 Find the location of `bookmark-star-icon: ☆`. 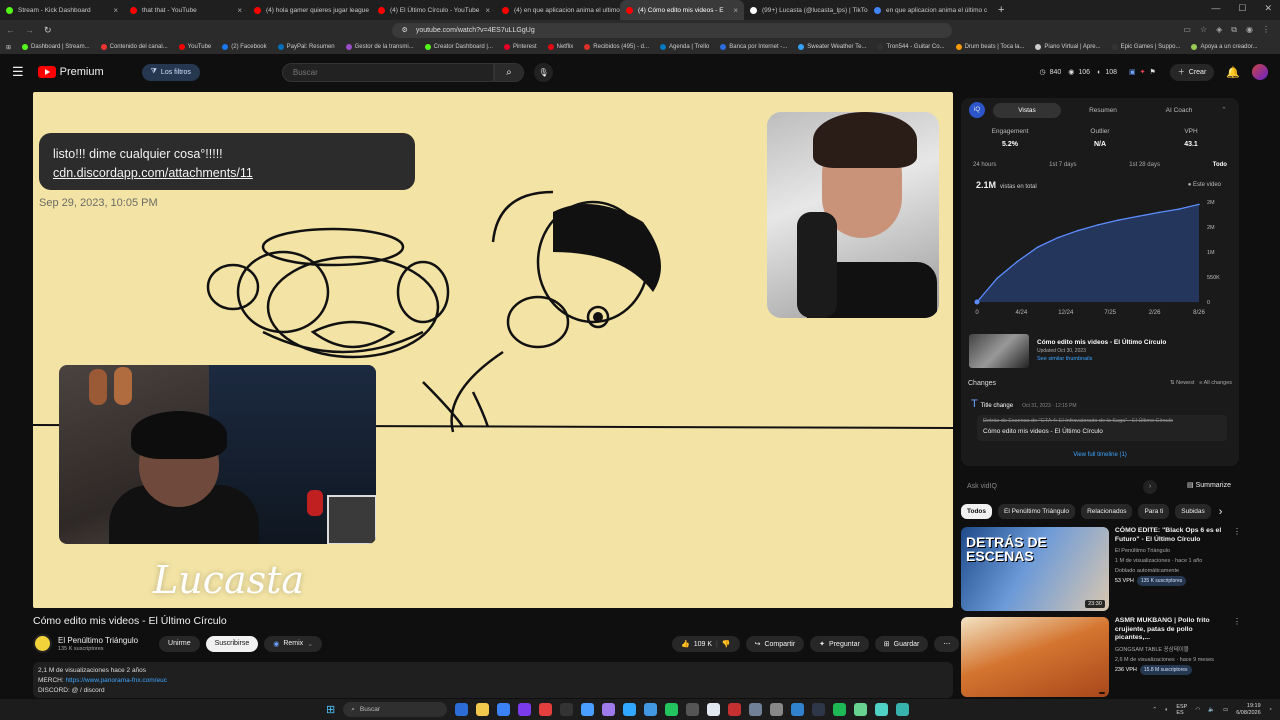

bookmark-star-icon: ☆ is located at coordinates (1203, 30).